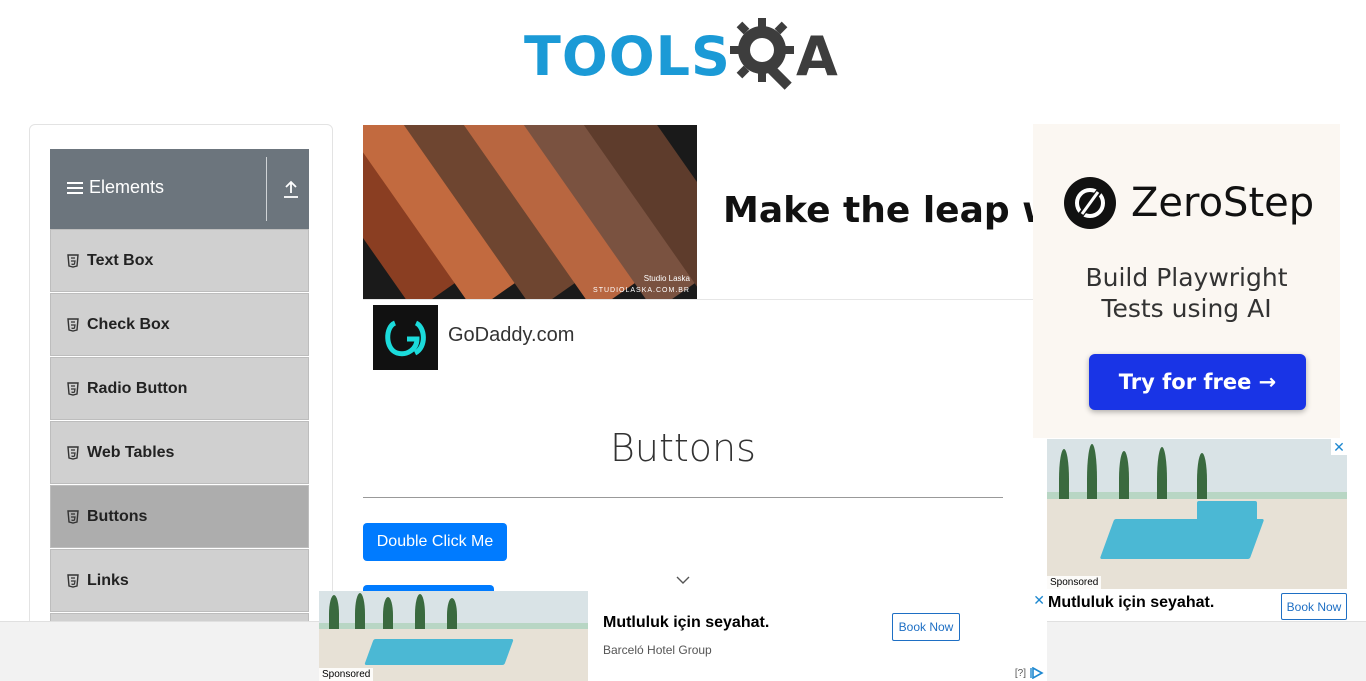 This screenshot has width=1366, height=681. What do you see at coordinates (127, 187) in the screenshot?
I see `group-title: Elements` at bounding box center [127, 187].